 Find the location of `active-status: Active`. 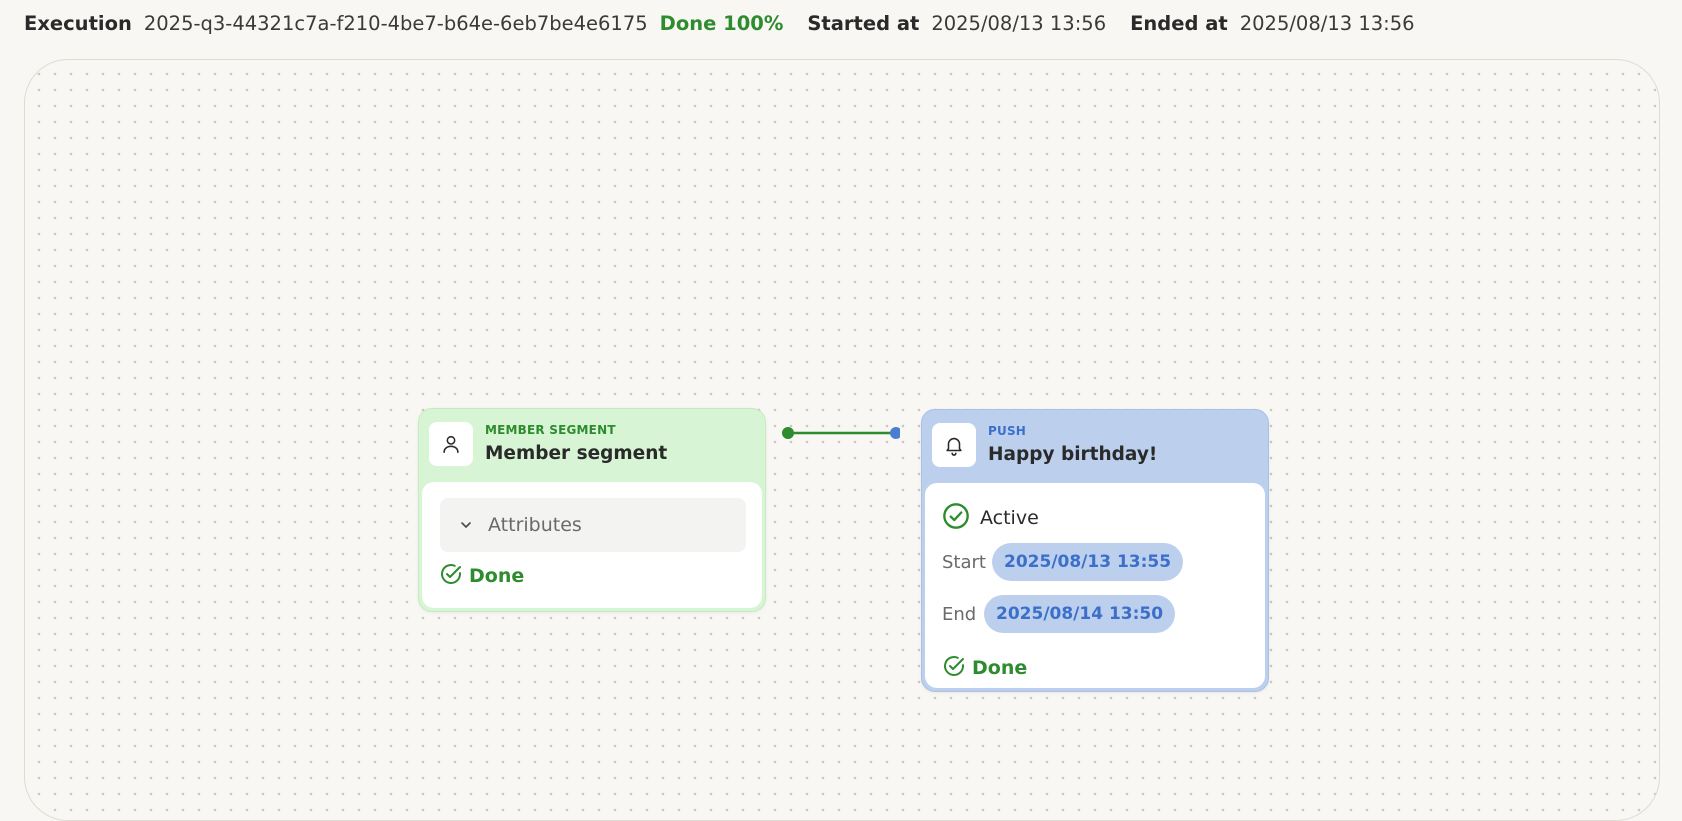

active-status: Active is located at coordinates (990, 518).